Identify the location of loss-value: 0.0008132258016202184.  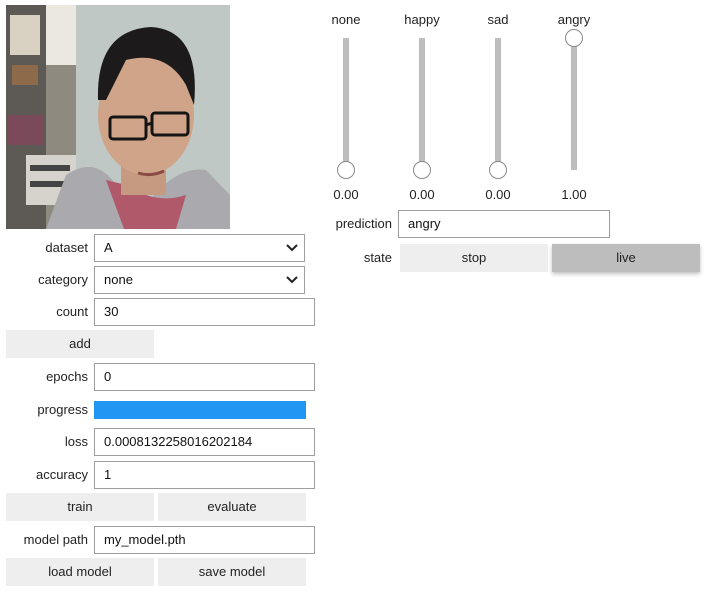
(178, 441).